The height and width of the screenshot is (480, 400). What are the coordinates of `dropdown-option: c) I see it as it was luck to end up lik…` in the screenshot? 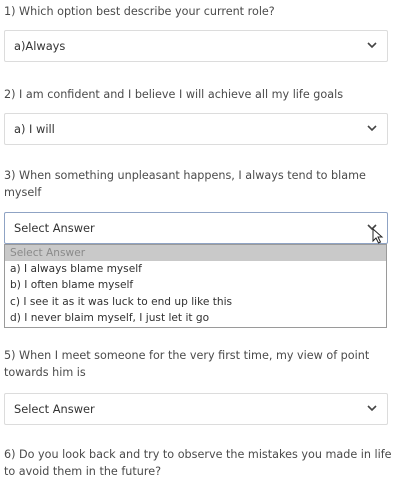 It's located at (195, 302).